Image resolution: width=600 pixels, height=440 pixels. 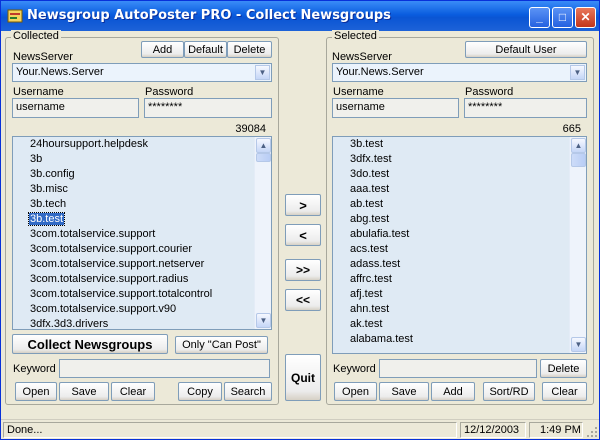 I want to click on collected-keyword-label: Keyword, so click(x=34, y=369).